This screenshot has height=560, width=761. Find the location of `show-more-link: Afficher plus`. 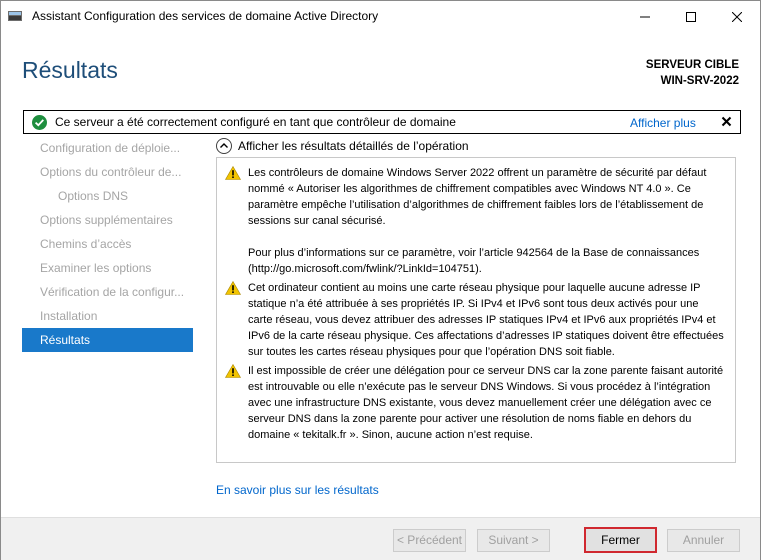

show-more-link: Afficher plus is located at coordinates (663, 123).